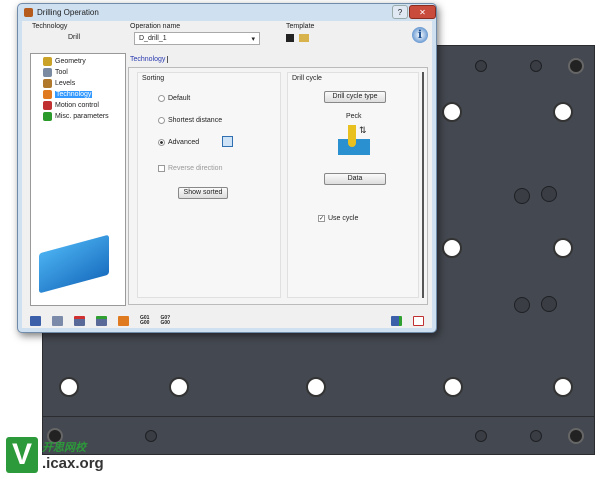  What do you see at coordinates (78, 83) in the screenshot?
I see `tree-item-levels: Levels` at bounding box center [78, 83].